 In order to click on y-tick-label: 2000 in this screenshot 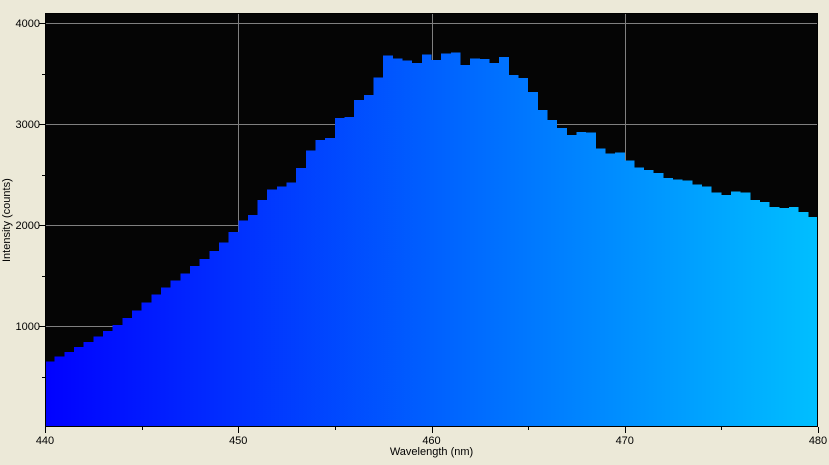, I will do `click(28, 226)`.